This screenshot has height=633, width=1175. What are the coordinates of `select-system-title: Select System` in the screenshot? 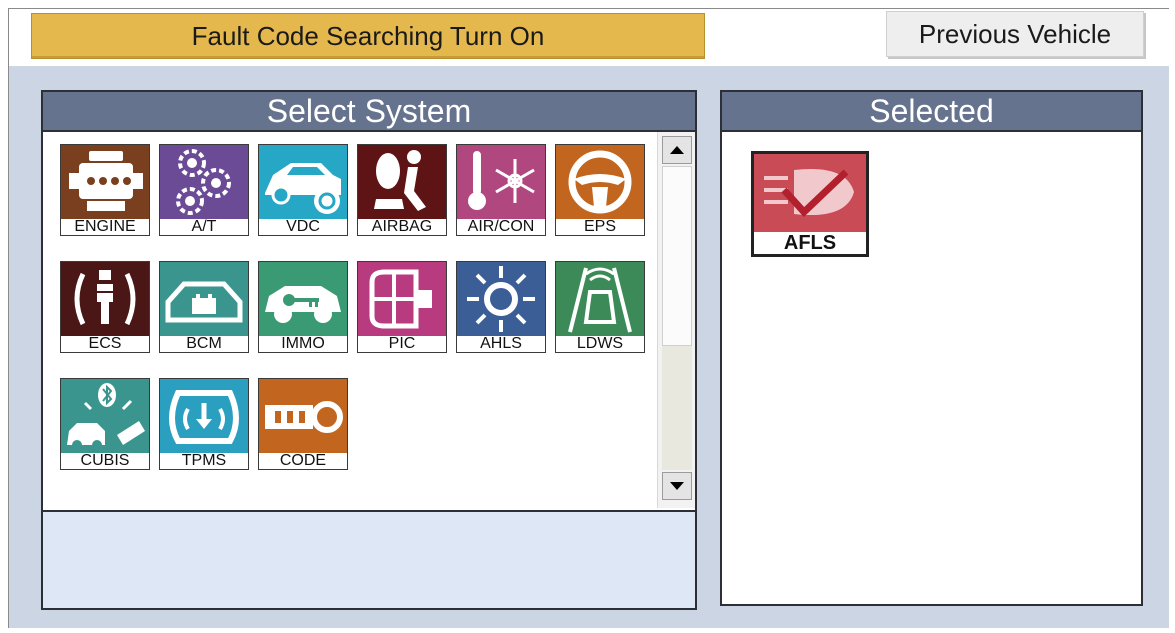 It's located at (369, 112).